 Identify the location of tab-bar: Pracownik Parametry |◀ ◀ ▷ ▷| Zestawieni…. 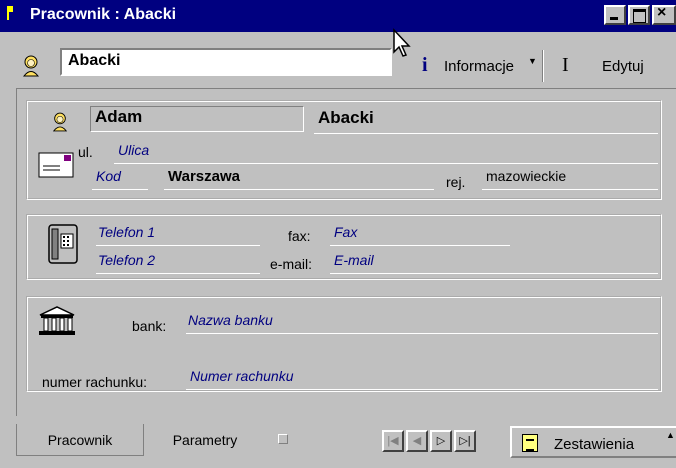
(346, 442).